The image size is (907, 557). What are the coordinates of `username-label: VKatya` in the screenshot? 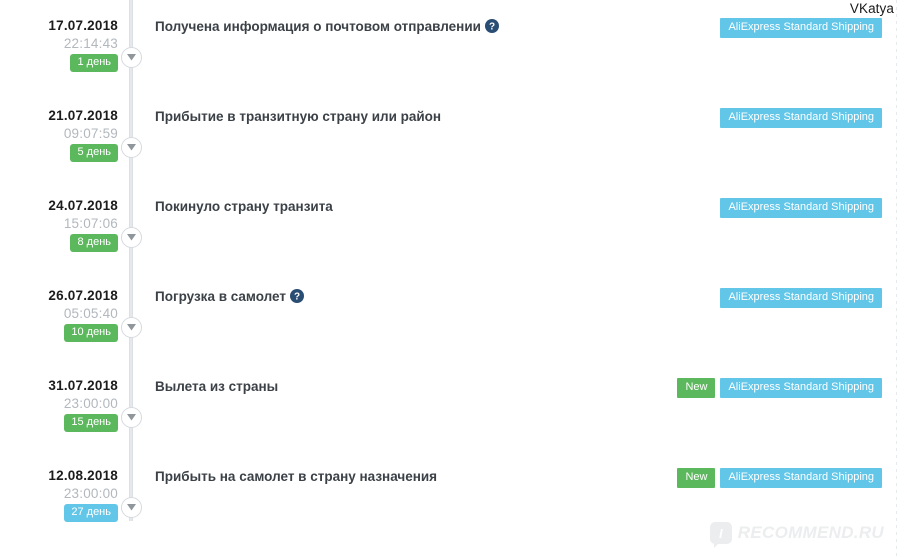 It's located at (871, 8).